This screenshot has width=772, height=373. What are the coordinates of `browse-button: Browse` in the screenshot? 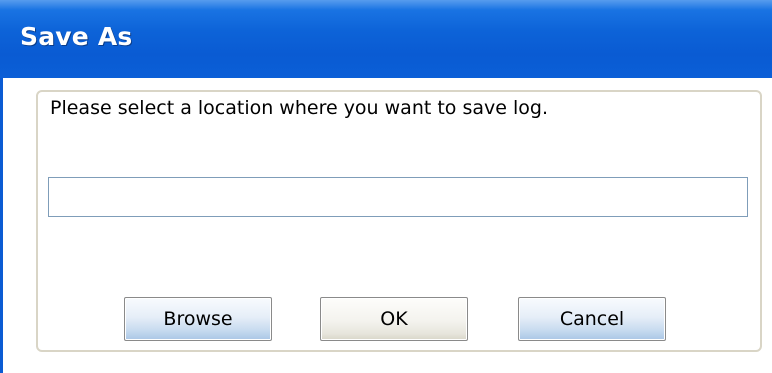 It's located at (198, 319).